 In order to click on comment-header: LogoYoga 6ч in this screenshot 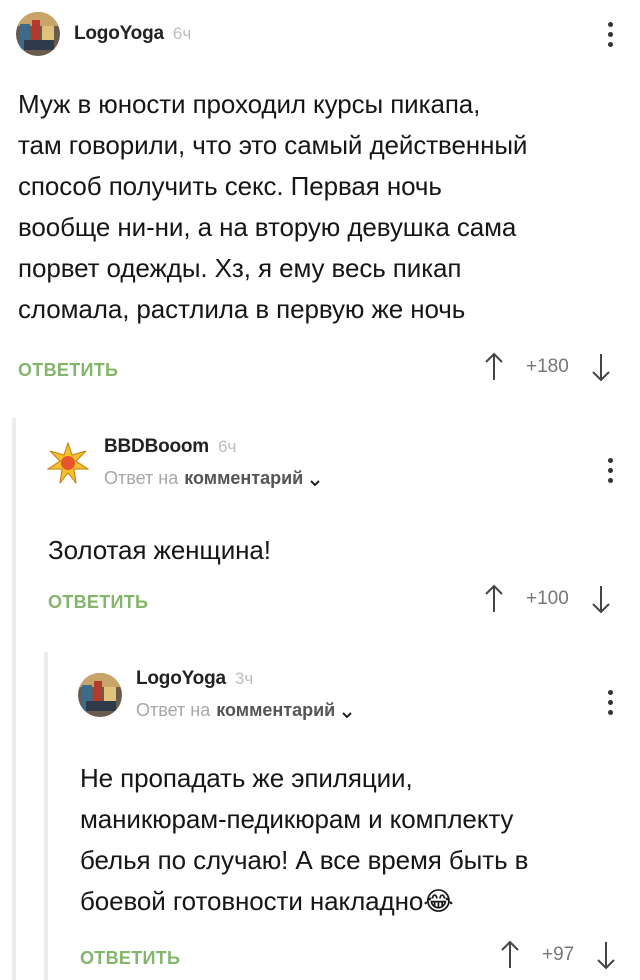, I will do `click(103, 34)`.